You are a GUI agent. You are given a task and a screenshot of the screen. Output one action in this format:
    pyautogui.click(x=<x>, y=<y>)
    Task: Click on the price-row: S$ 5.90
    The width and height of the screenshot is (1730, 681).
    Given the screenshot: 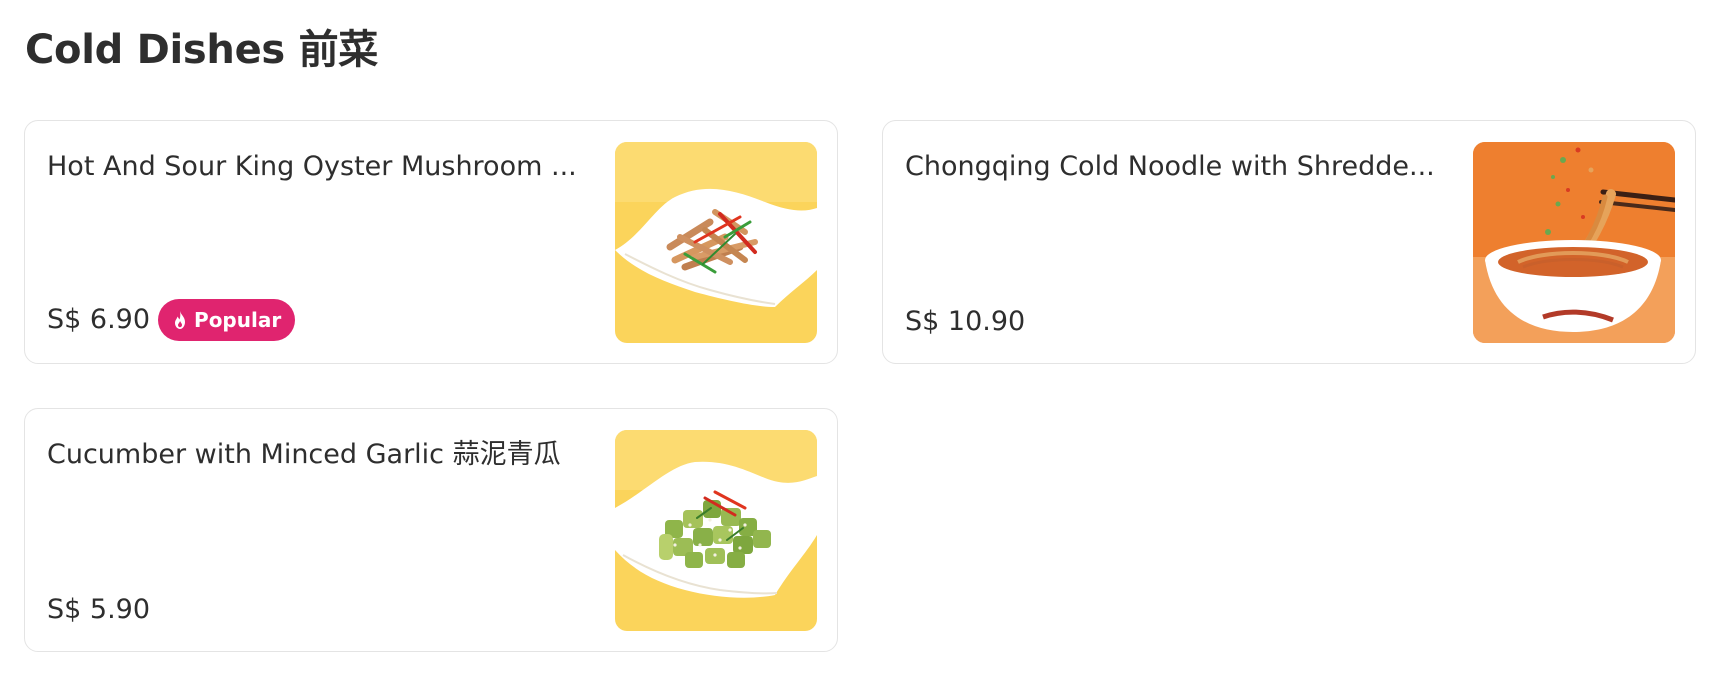 What is the action you would take?
    pyautogui.click(x=98, y=610)
    